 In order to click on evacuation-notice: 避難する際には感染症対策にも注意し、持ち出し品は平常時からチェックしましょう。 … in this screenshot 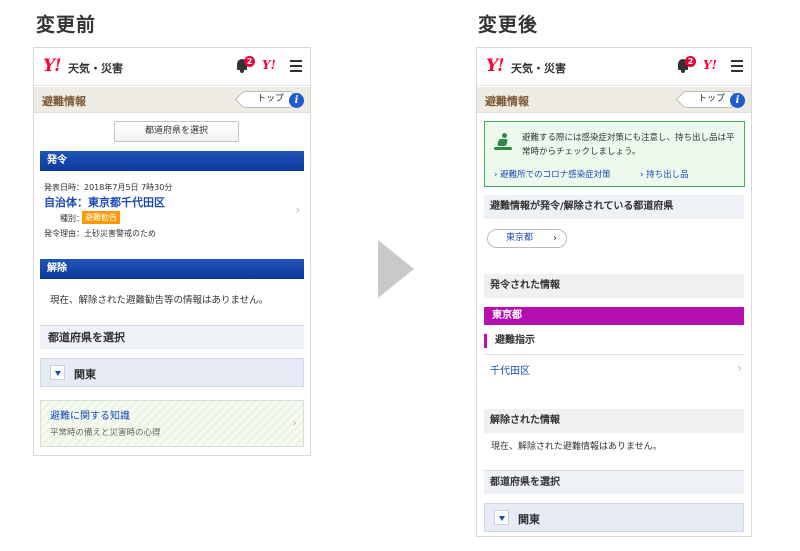, I will do `click(614, 154)`.